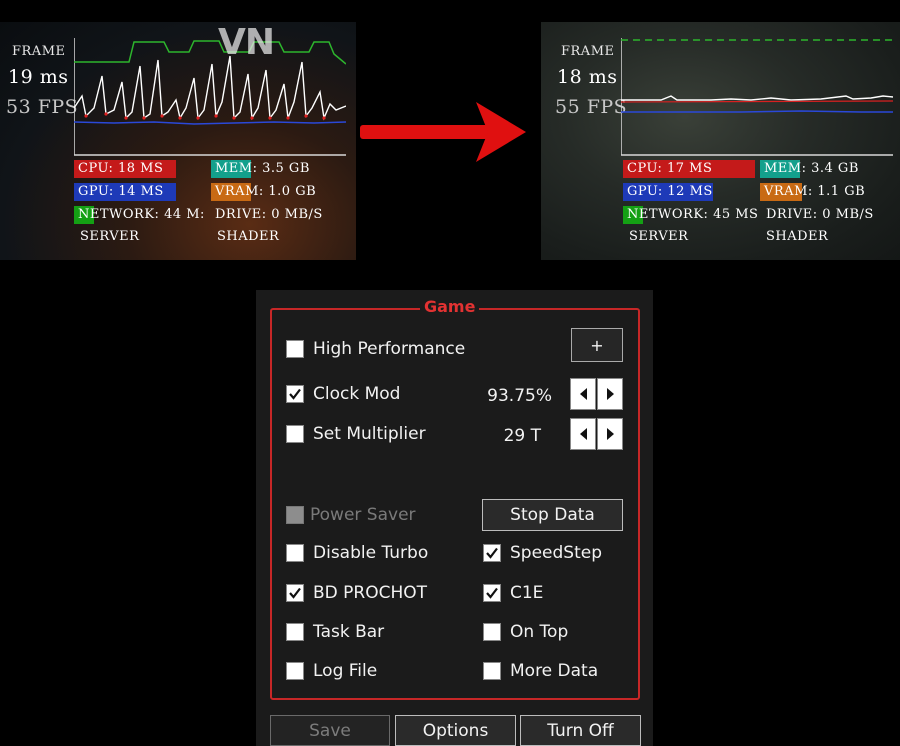  Describe the element at coordinates (522, 436) in the screenshot. I see `set-multiplier-value: 29 T` at that location.